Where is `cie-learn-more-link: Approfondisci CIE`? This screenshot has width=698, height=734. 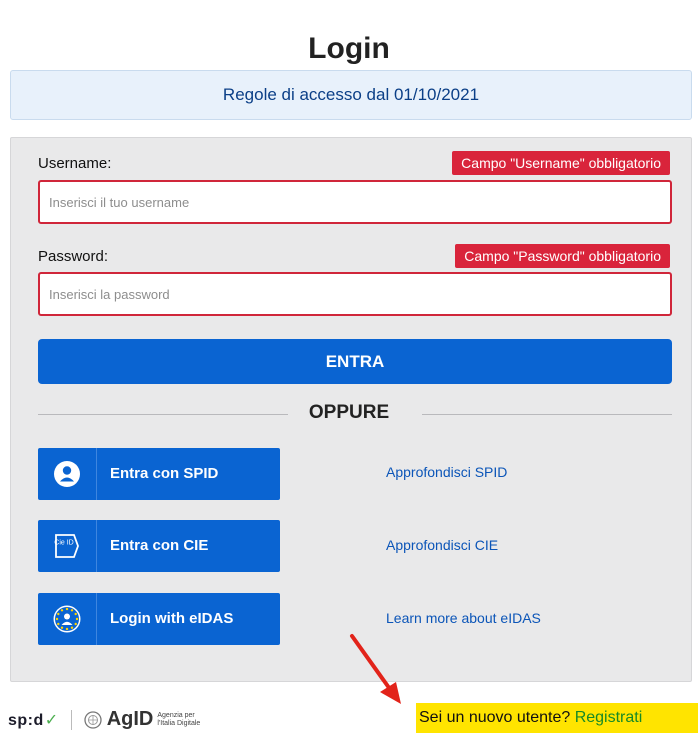
cie-learn-more-link: Approfondisci CIE is located at coordinates (442, 545).